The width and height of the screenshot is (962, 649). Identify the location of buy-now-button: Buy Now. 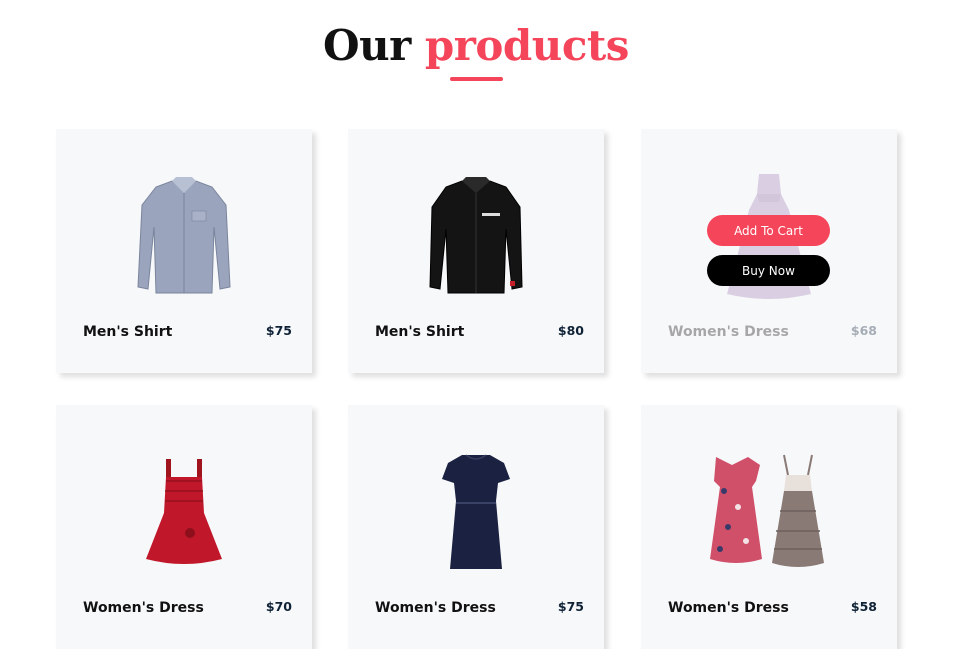
(768, 270).